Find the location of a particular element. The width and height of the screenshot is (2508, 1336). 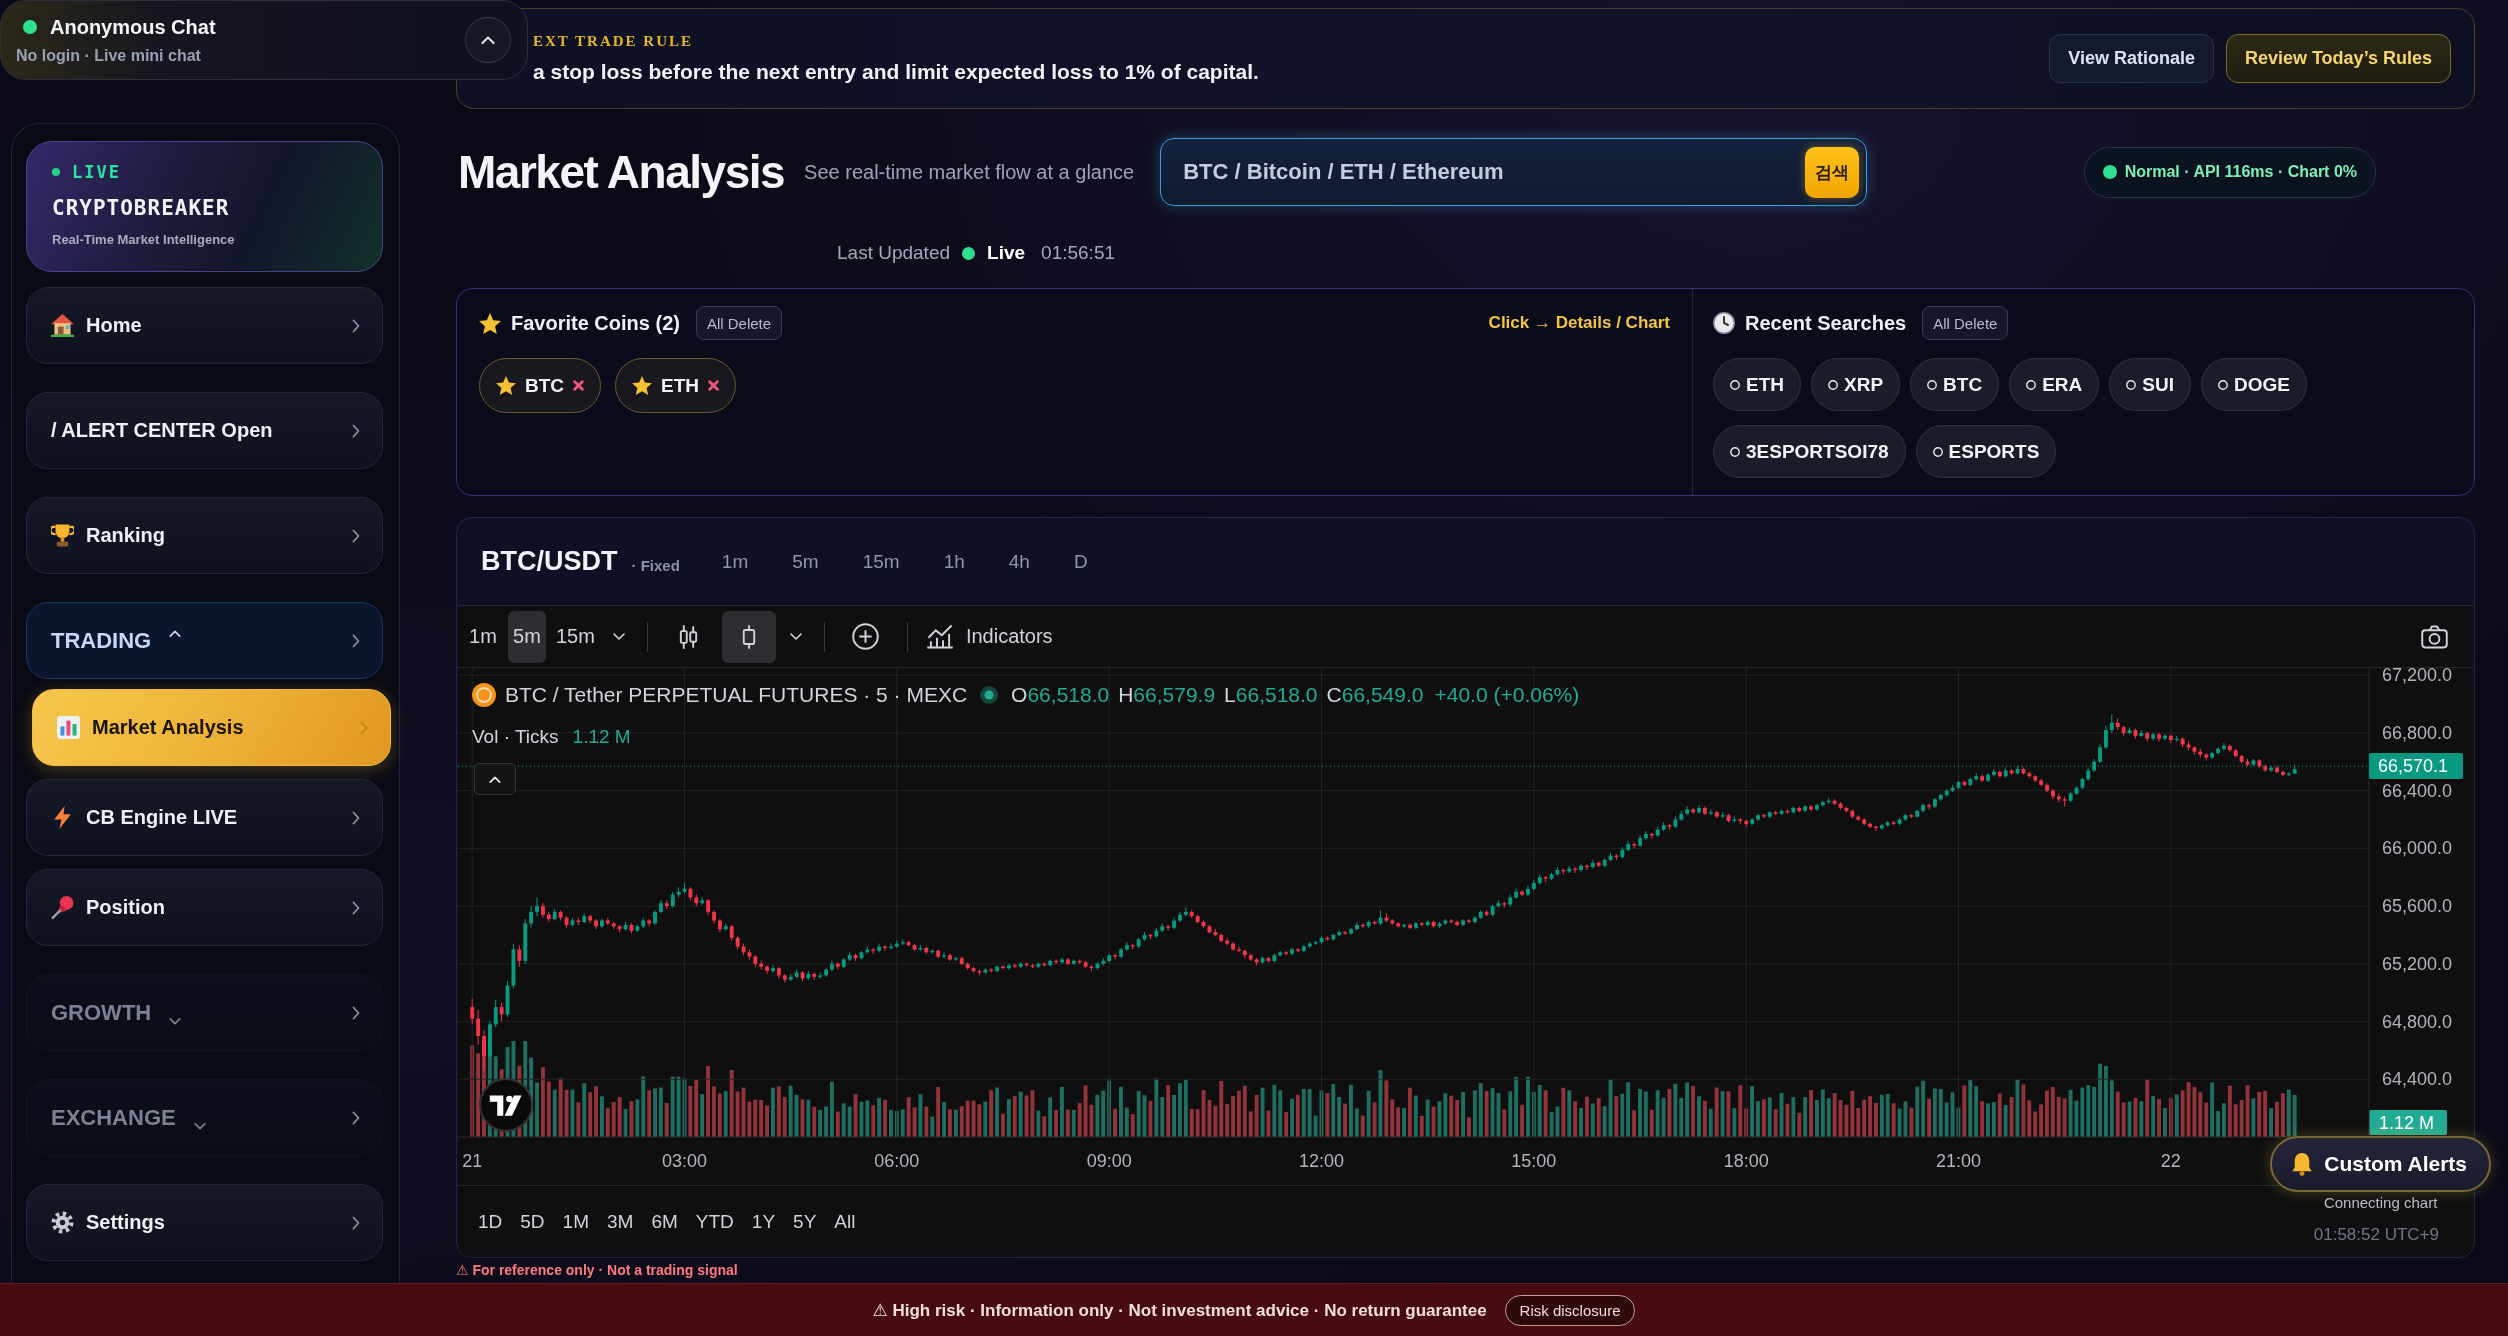

interval-button: 15m is located at coordinates (575, 636).